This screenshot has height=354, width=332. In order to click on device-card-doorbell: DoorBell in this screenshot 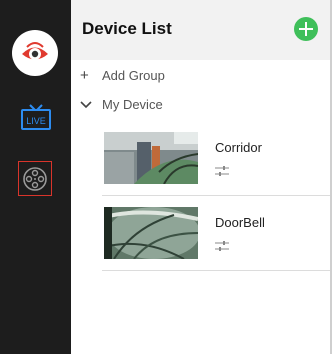, I will do `click(216, 233)`.